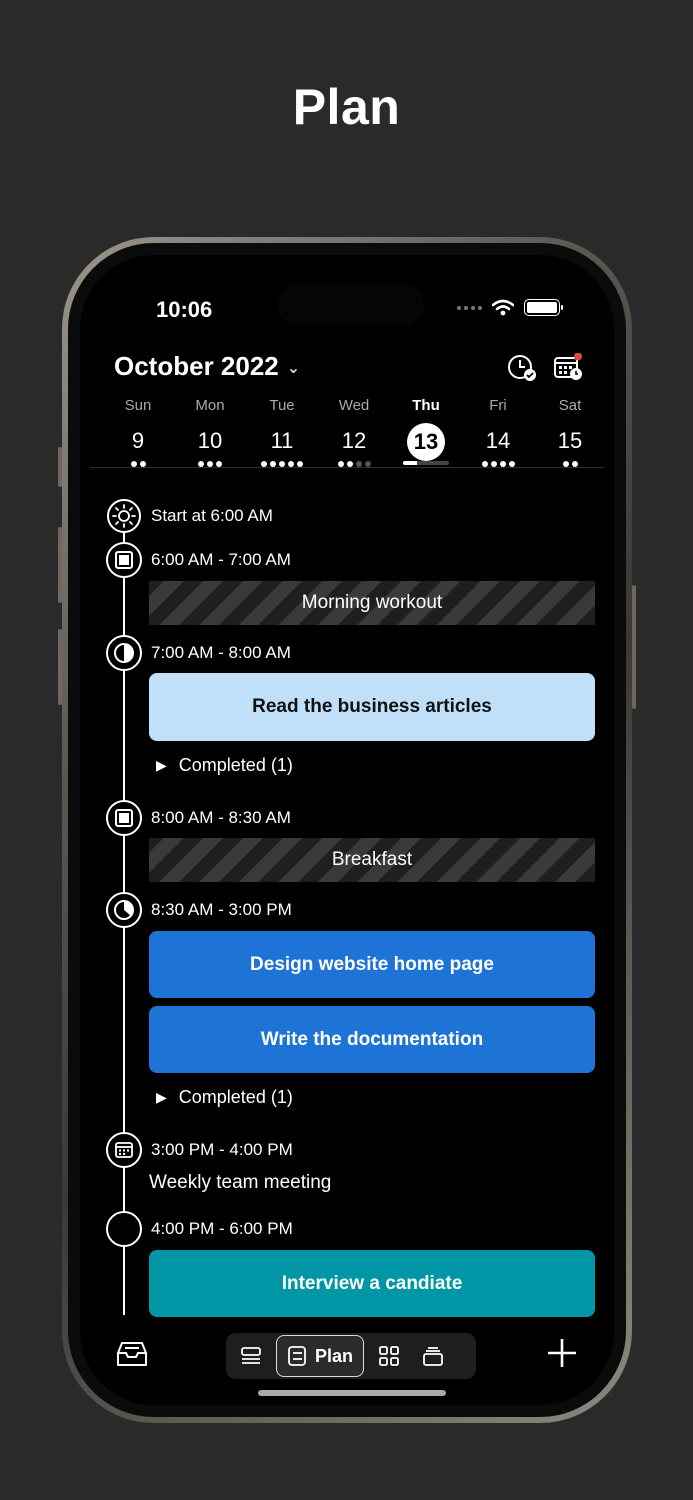  Describe the element at coordinates (221, 909) in the screenshot. I see `slot-time: 8:30 AM - 3:00 PM` at that location.